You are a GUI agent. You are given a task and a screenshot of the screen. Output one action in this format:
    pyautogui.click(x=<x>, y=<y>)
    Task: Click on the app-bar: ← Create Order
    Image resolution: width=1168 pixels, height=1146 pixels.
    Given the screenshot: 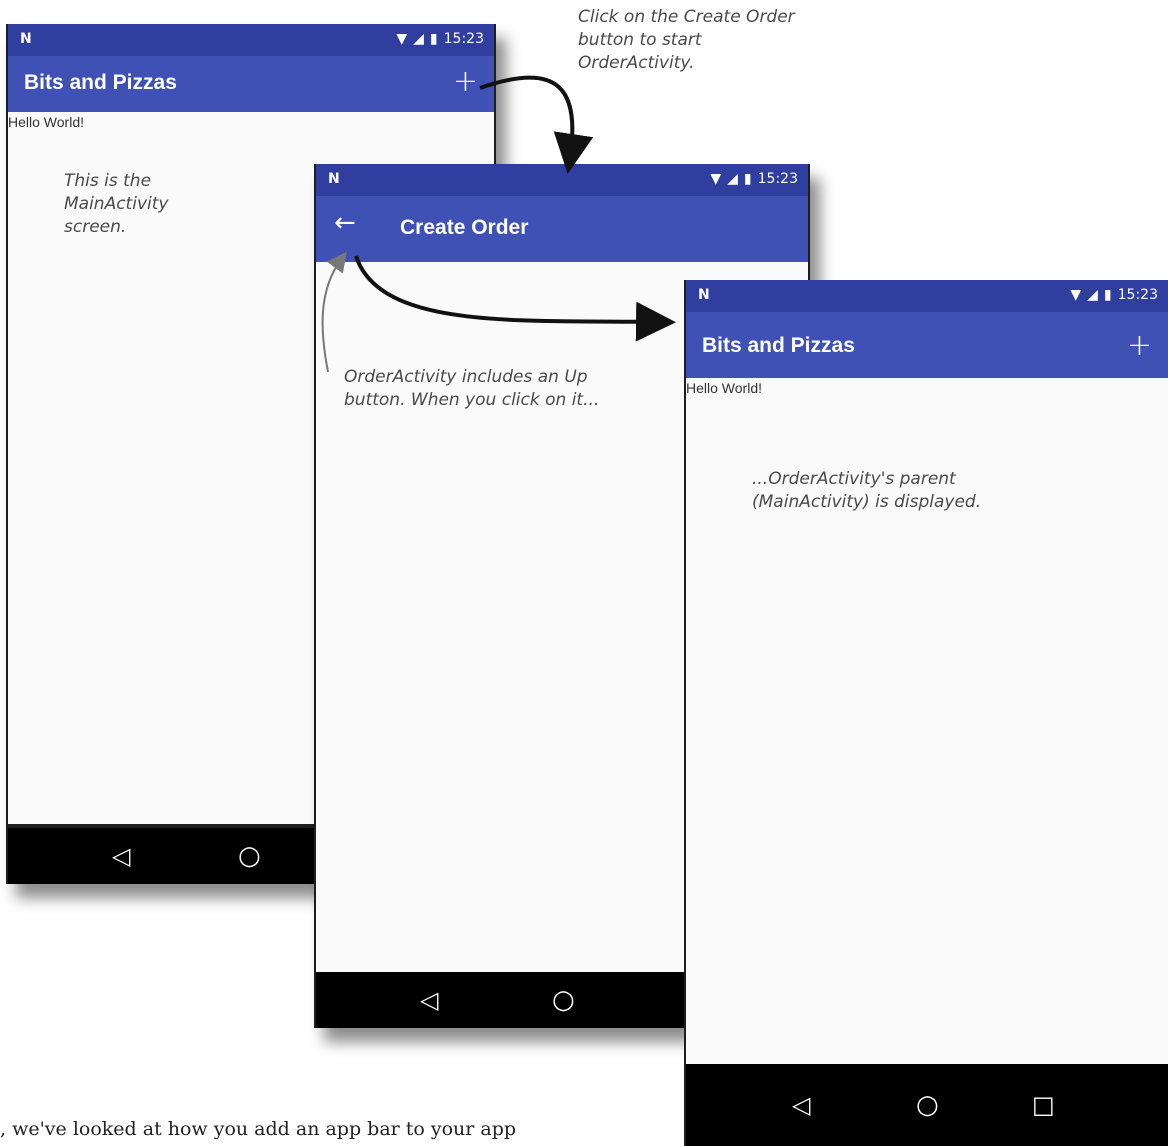 What is the action you would take?
    pyautogui.click(x=562, y=229)
    